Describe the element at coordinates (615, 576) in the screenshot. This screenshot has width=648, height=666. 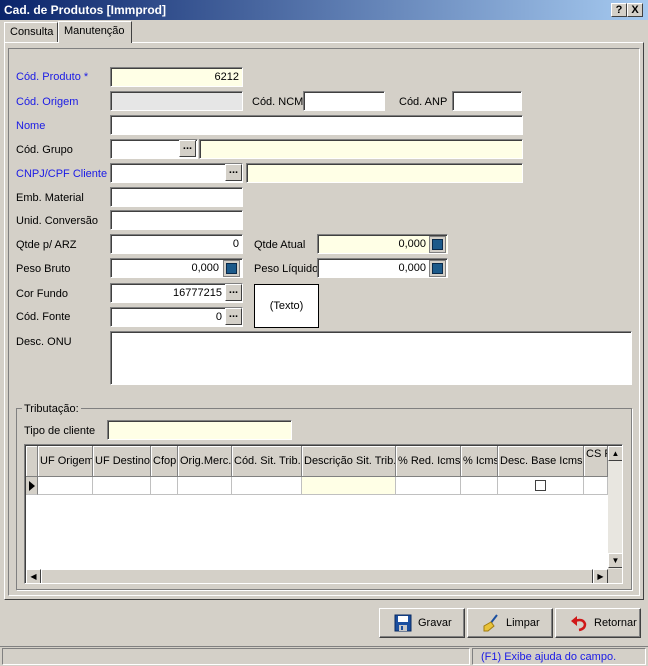
I see `scrollbar-corner` at that location.